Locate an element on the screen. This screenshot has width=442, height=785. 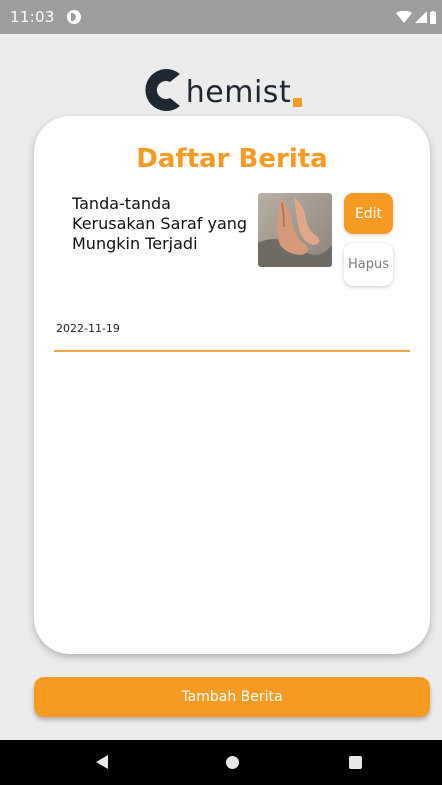
status-time: 11:03 is located at coordinates (32, 17).